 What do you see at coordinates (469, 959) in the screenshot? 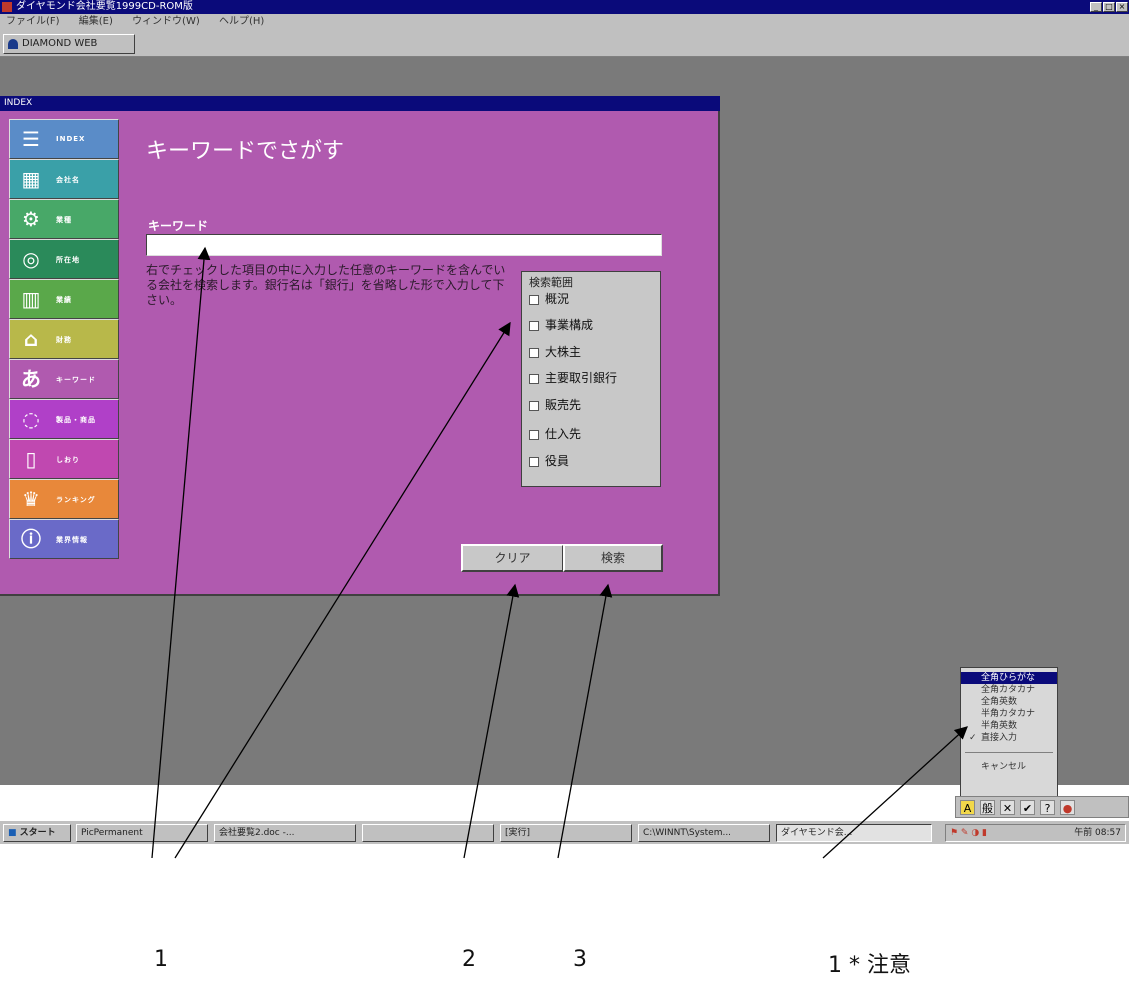
I see `annotation-label-2: 2` at bounding box center [469, 959].